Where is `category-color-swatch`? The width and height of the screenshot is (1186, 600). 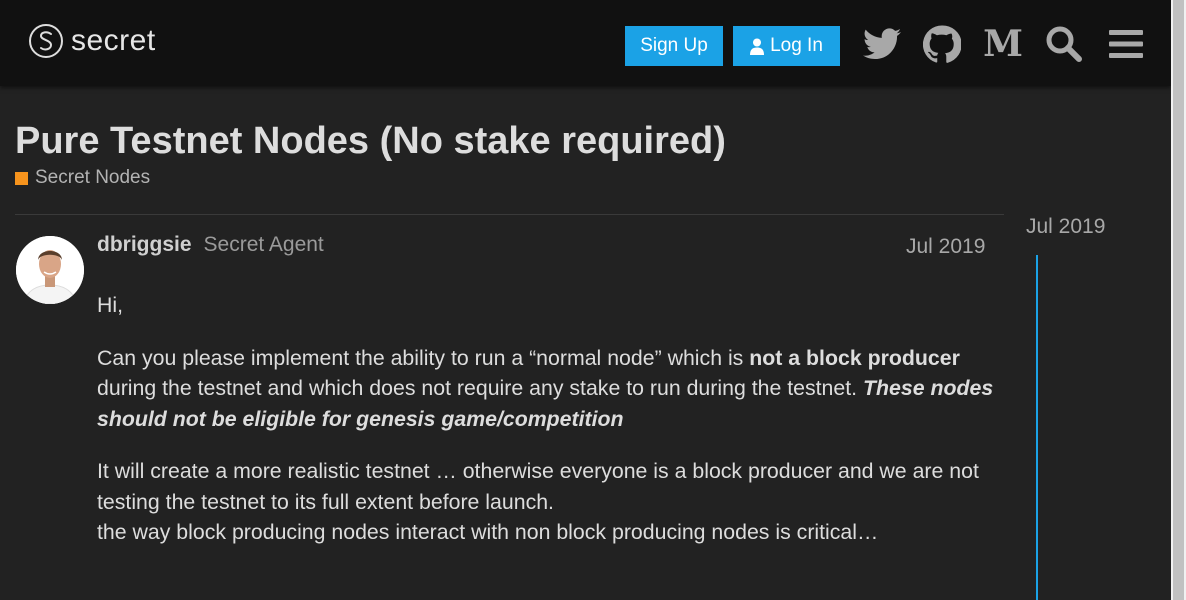
category-color-swatch is located at coordinates (21, 178).